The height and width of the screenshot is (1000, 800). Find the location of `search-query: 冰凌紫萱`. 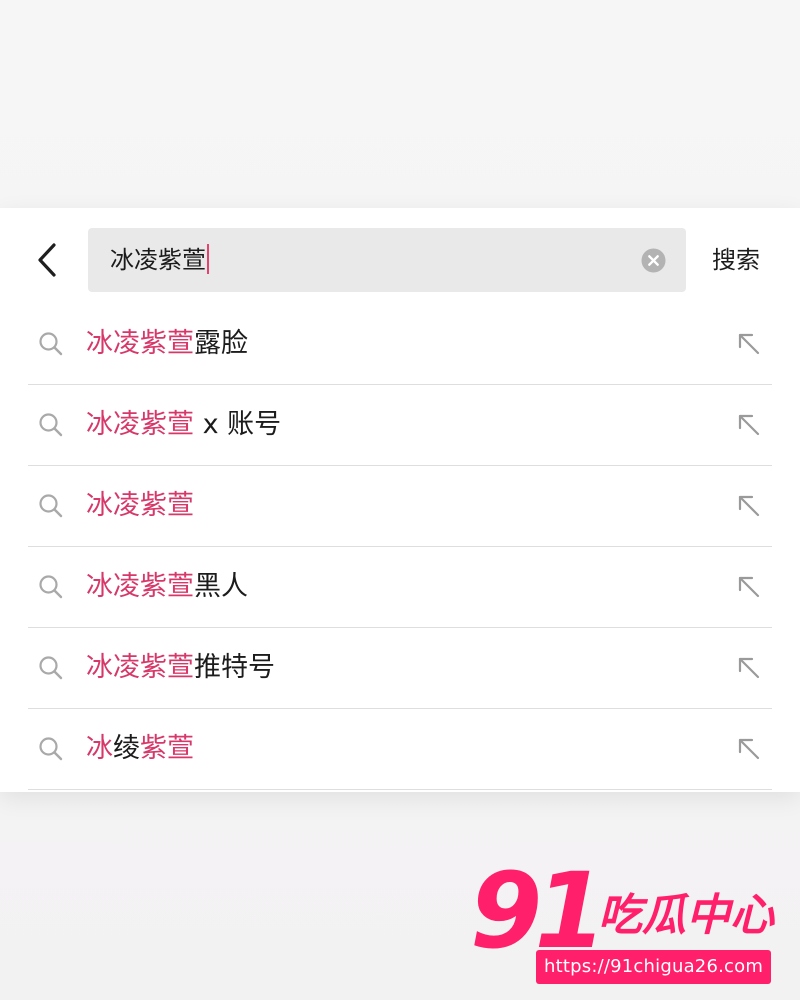

search-query: 冰凌紫萱 is located at coordinates (158, 260).